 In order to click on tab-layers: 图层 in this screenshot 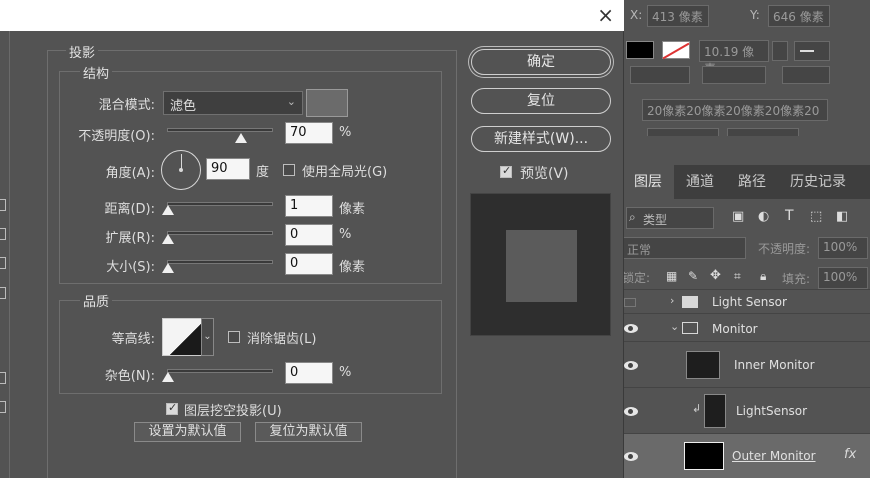, I will do `click(648, 182)`.